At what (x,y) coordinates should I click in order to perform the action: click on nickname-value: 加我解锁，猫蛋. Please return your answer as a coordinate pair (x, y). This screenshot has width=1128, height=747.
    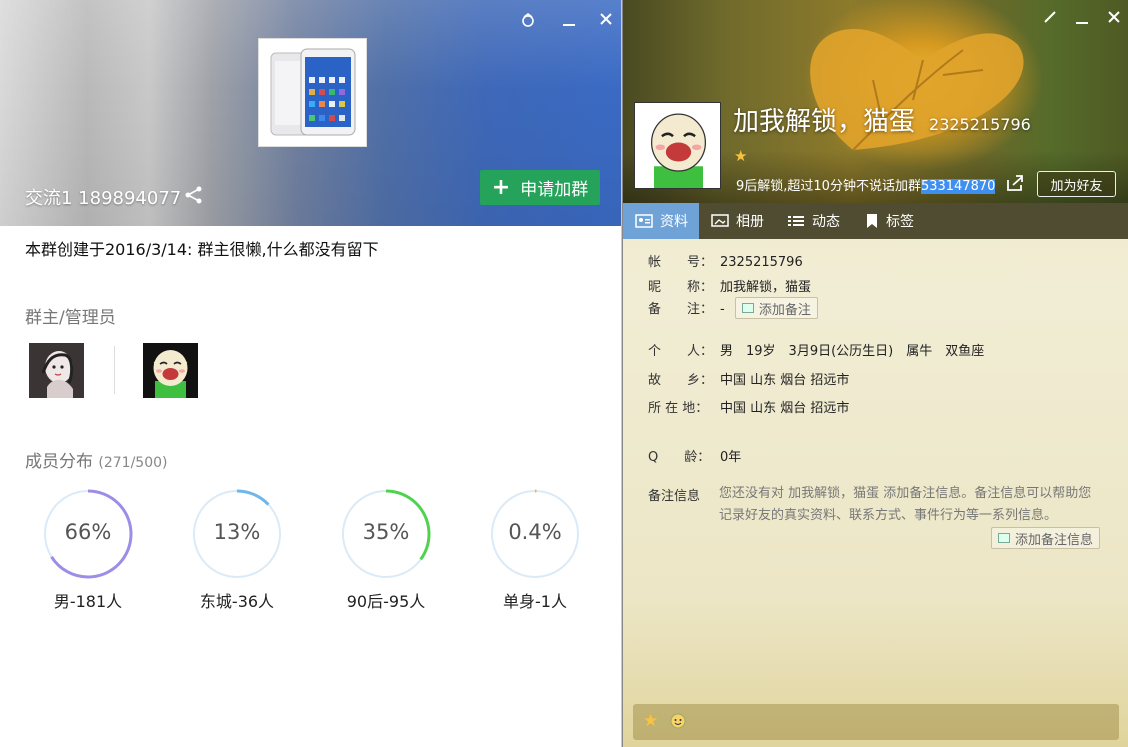
    Looking at the image, I should click on (766, 287).